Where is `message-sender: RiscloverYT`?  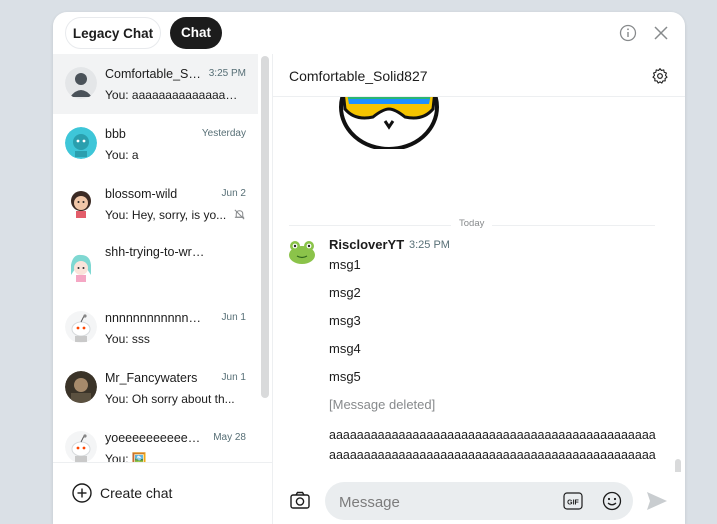
message-sender: RiscloverYT is located at coordinates (366, 244).